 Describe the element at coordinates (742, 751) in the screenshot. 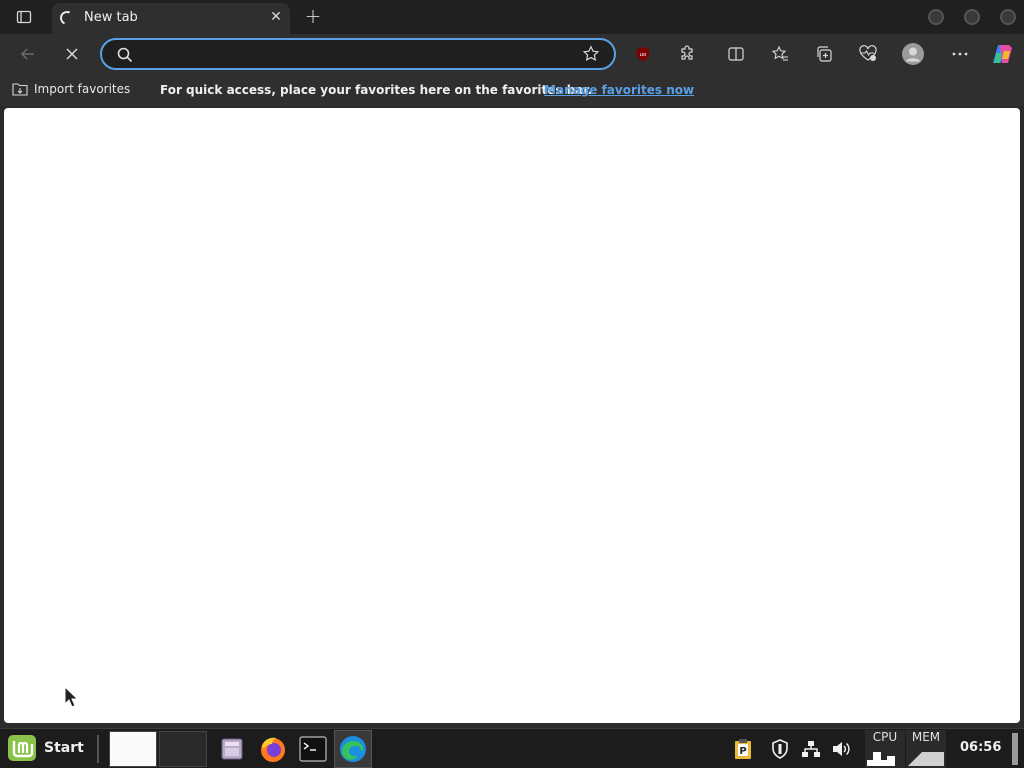

I see `svg-text: P` at that location.